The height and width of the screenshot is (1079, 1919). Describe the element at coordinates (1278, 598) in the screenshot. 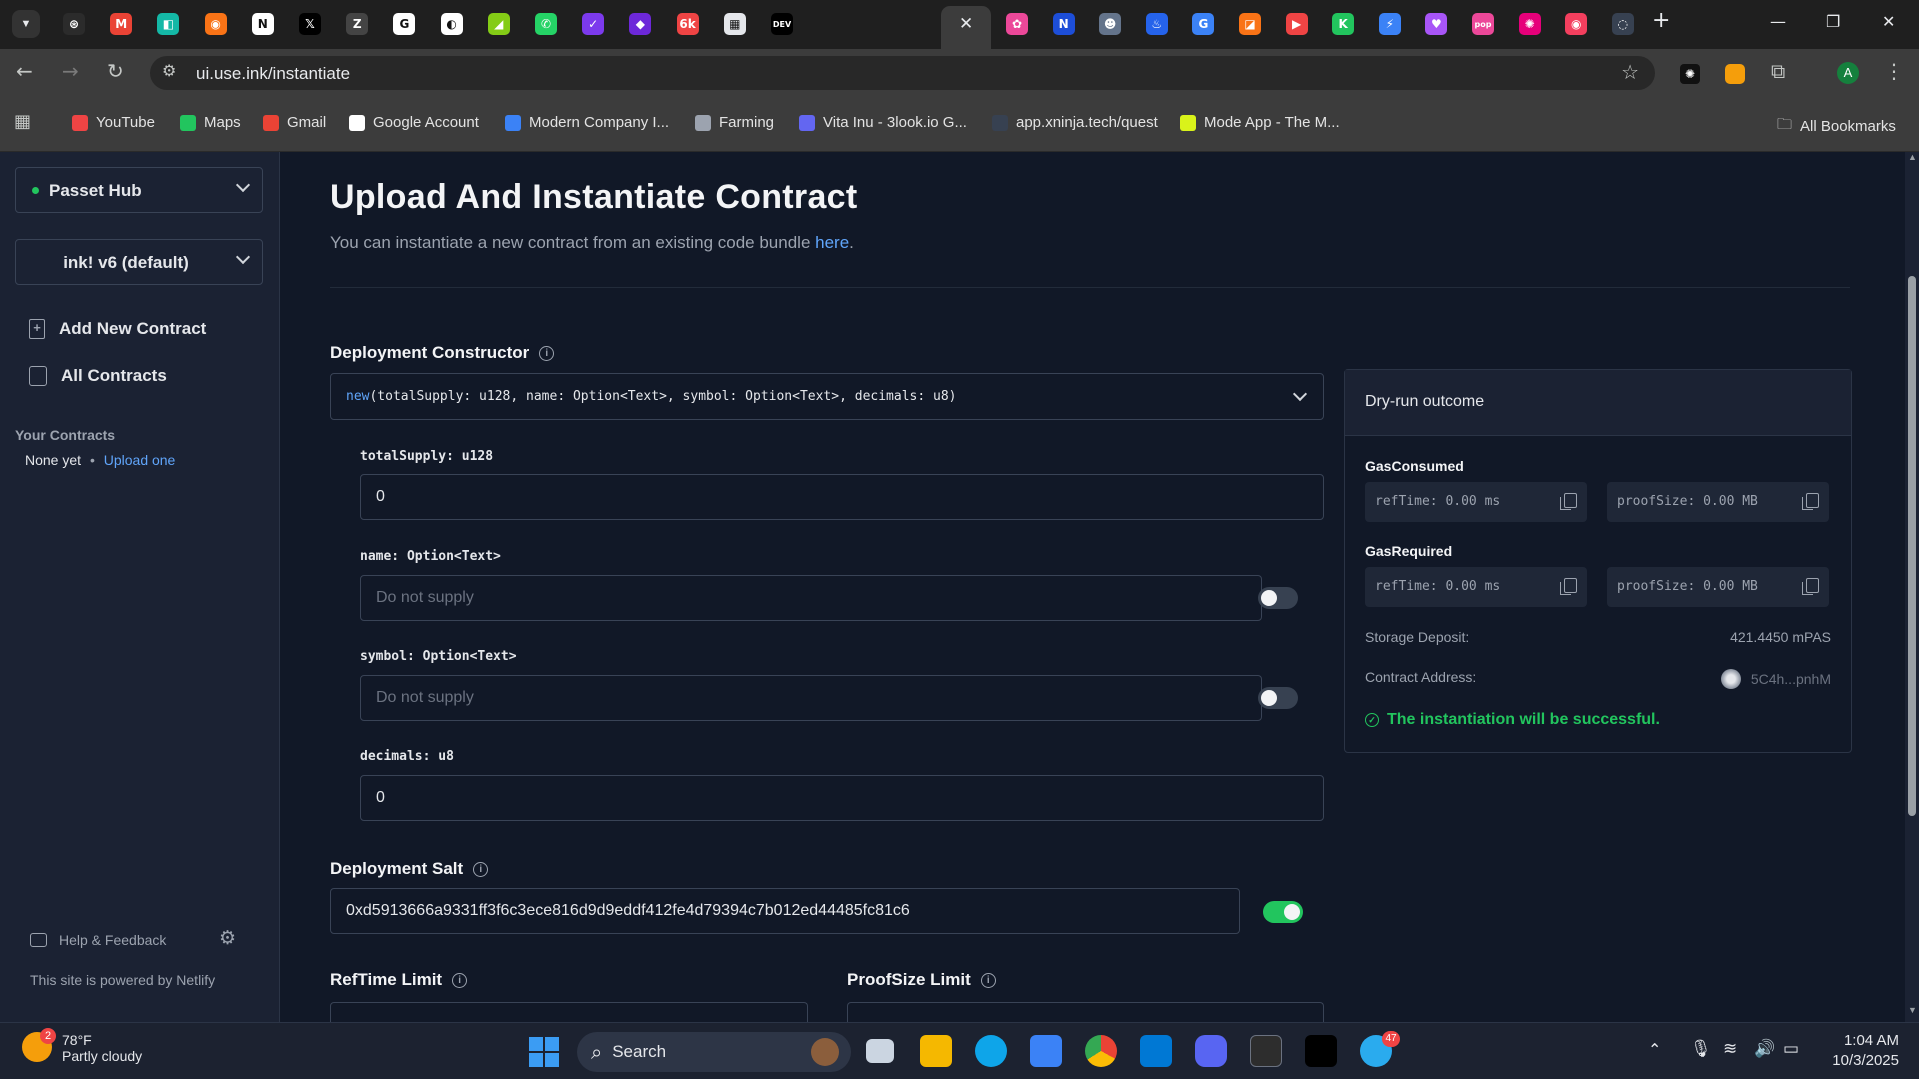

I see `name-supply-toggle` at that location.